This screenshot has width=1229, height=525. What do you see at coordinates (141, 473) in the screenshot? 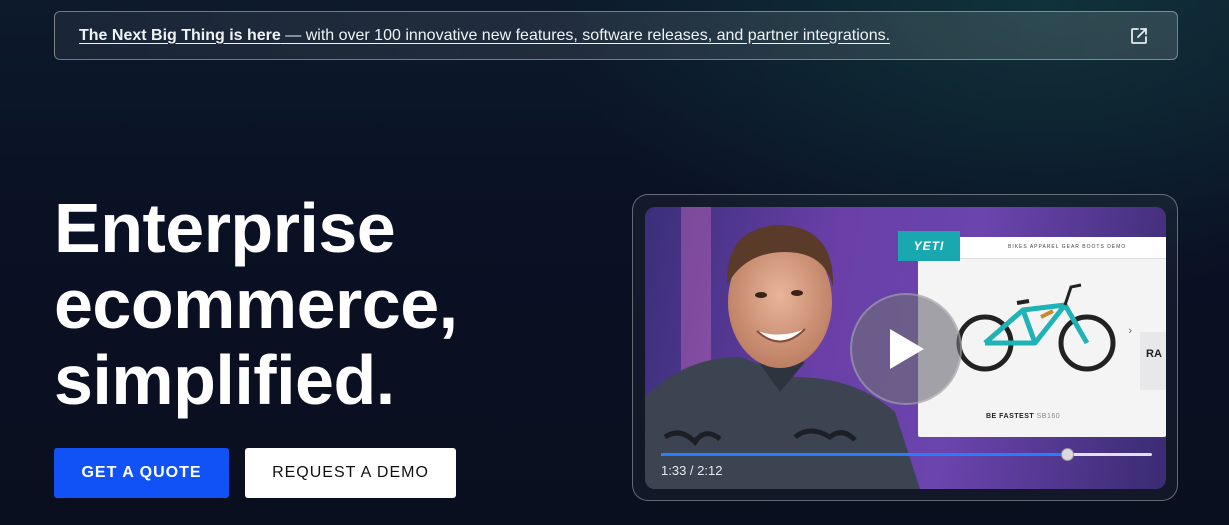
I see `get-a-quote-button: GET A QUOTE` at bounding box center [141, 473].